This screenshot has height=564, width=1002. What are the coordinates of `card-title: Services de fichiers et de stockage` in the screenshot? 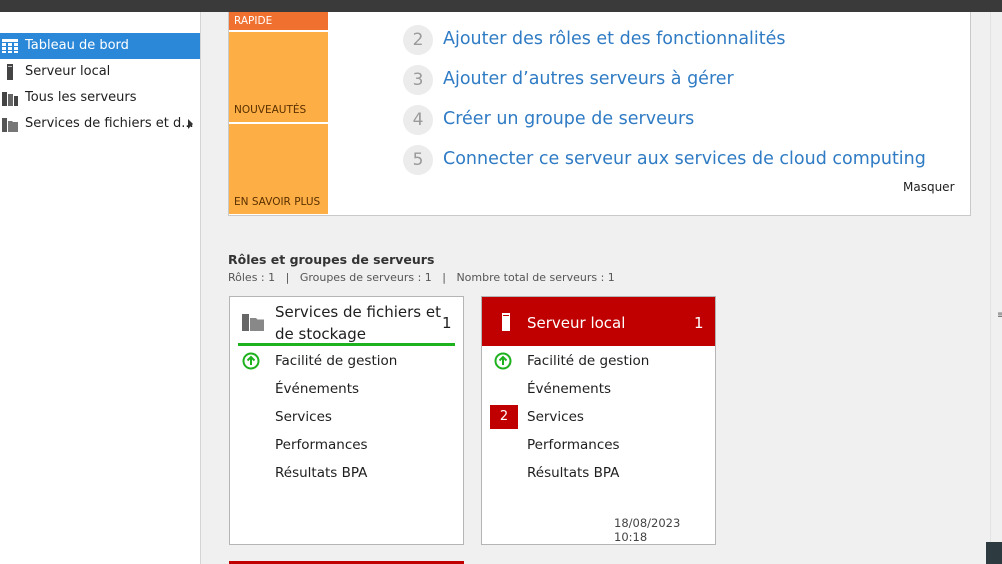 It's located at (358, 323).